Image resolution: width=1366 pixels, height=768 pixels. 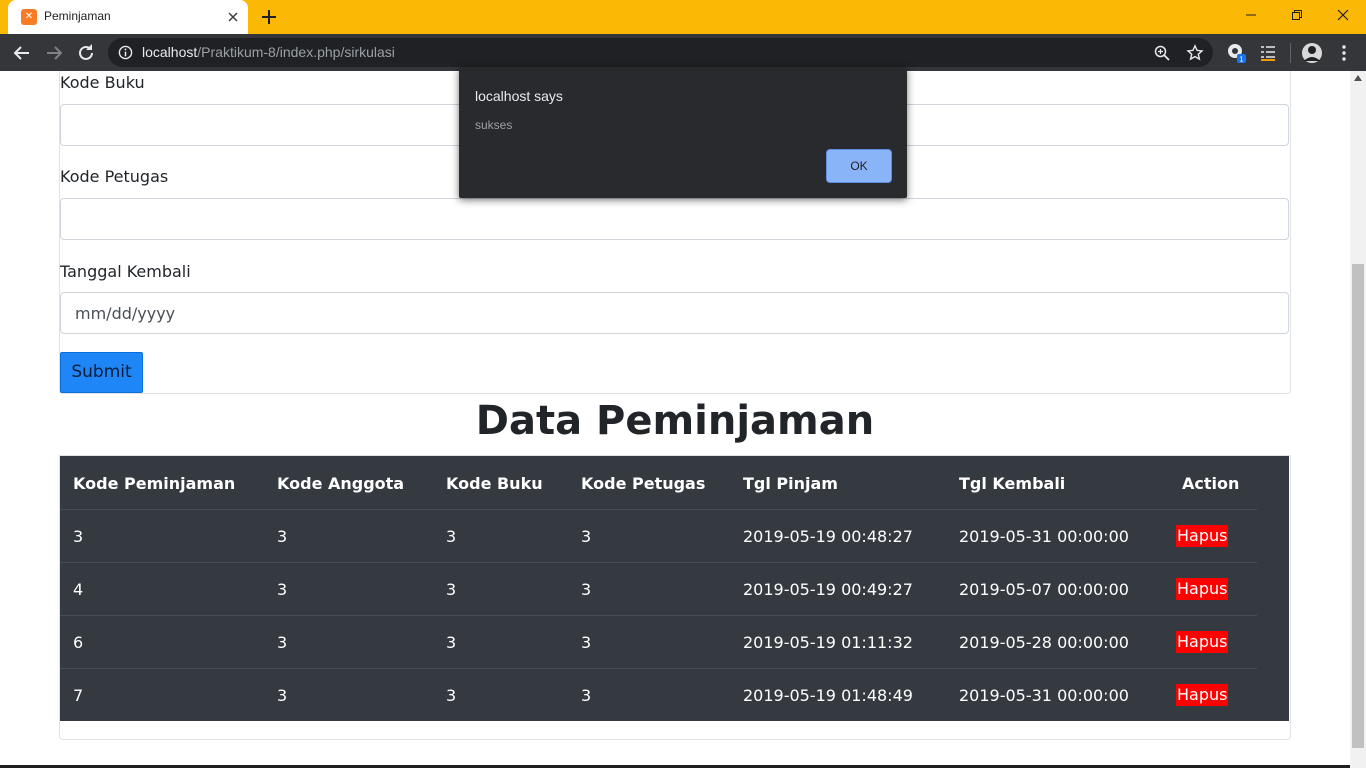 I want to click on zoom-icon, so click(x=1162, y=53).